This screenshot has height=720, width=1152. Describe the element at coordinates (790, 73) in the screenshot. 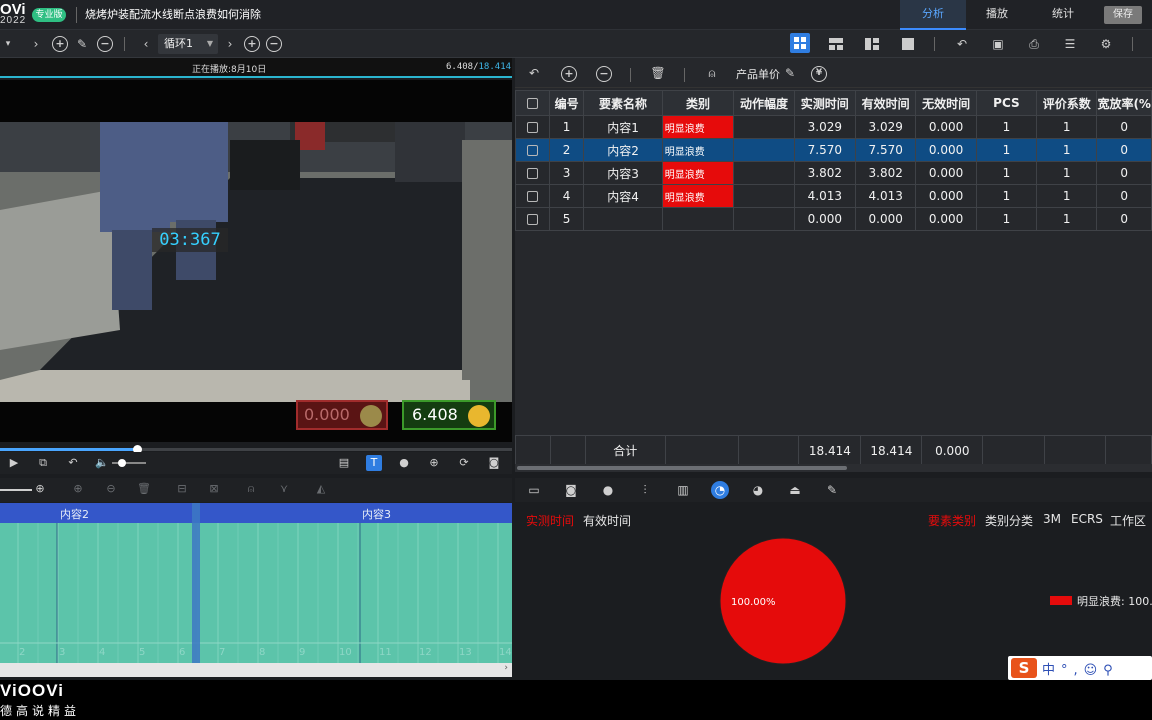

I see `pencil-icon: ✎` at that location.